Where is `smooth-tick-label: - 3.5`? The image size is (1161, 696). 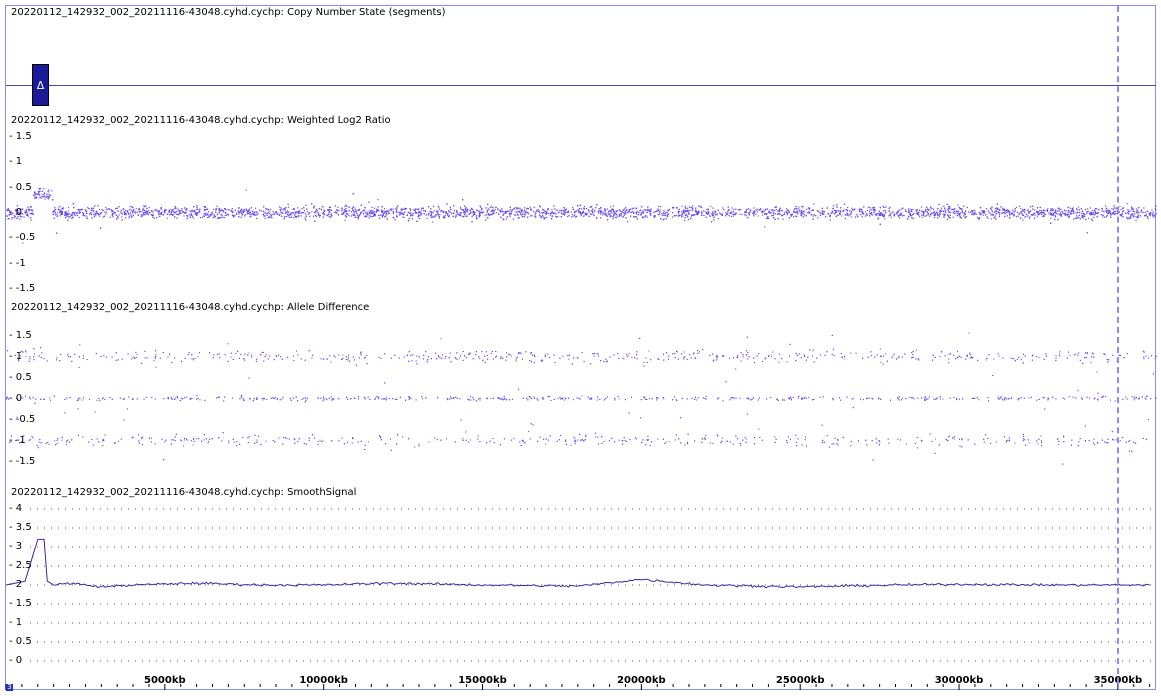
smooth-tick-label: - 3.5 is located at coordinates (20, 527).